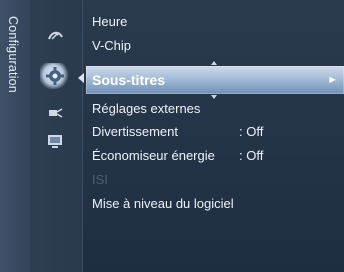 The image size is (344, 272). I want to click on submenu-arrow-icon: ►, so click(332, 80).